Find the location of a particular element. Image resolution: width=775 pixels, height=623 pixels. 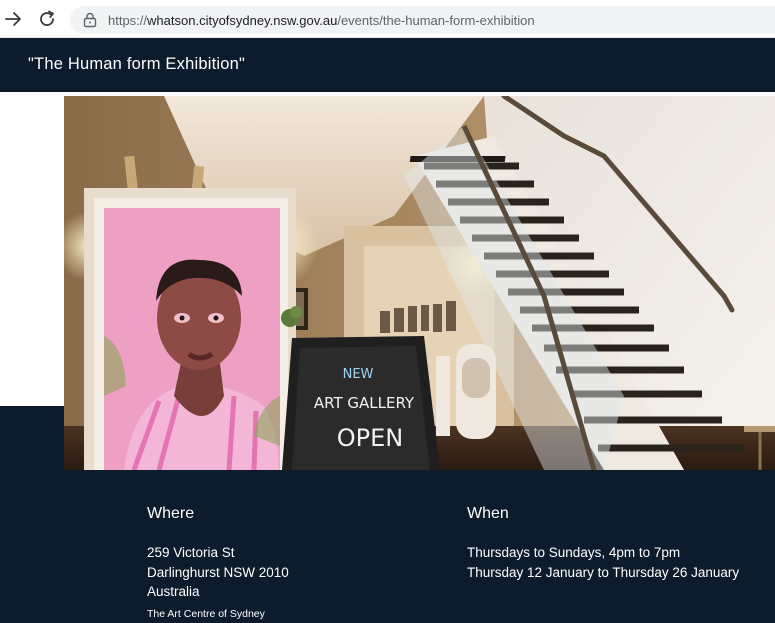

page-title: "The Human form Exhibition" is located at coordinates (137, 64).